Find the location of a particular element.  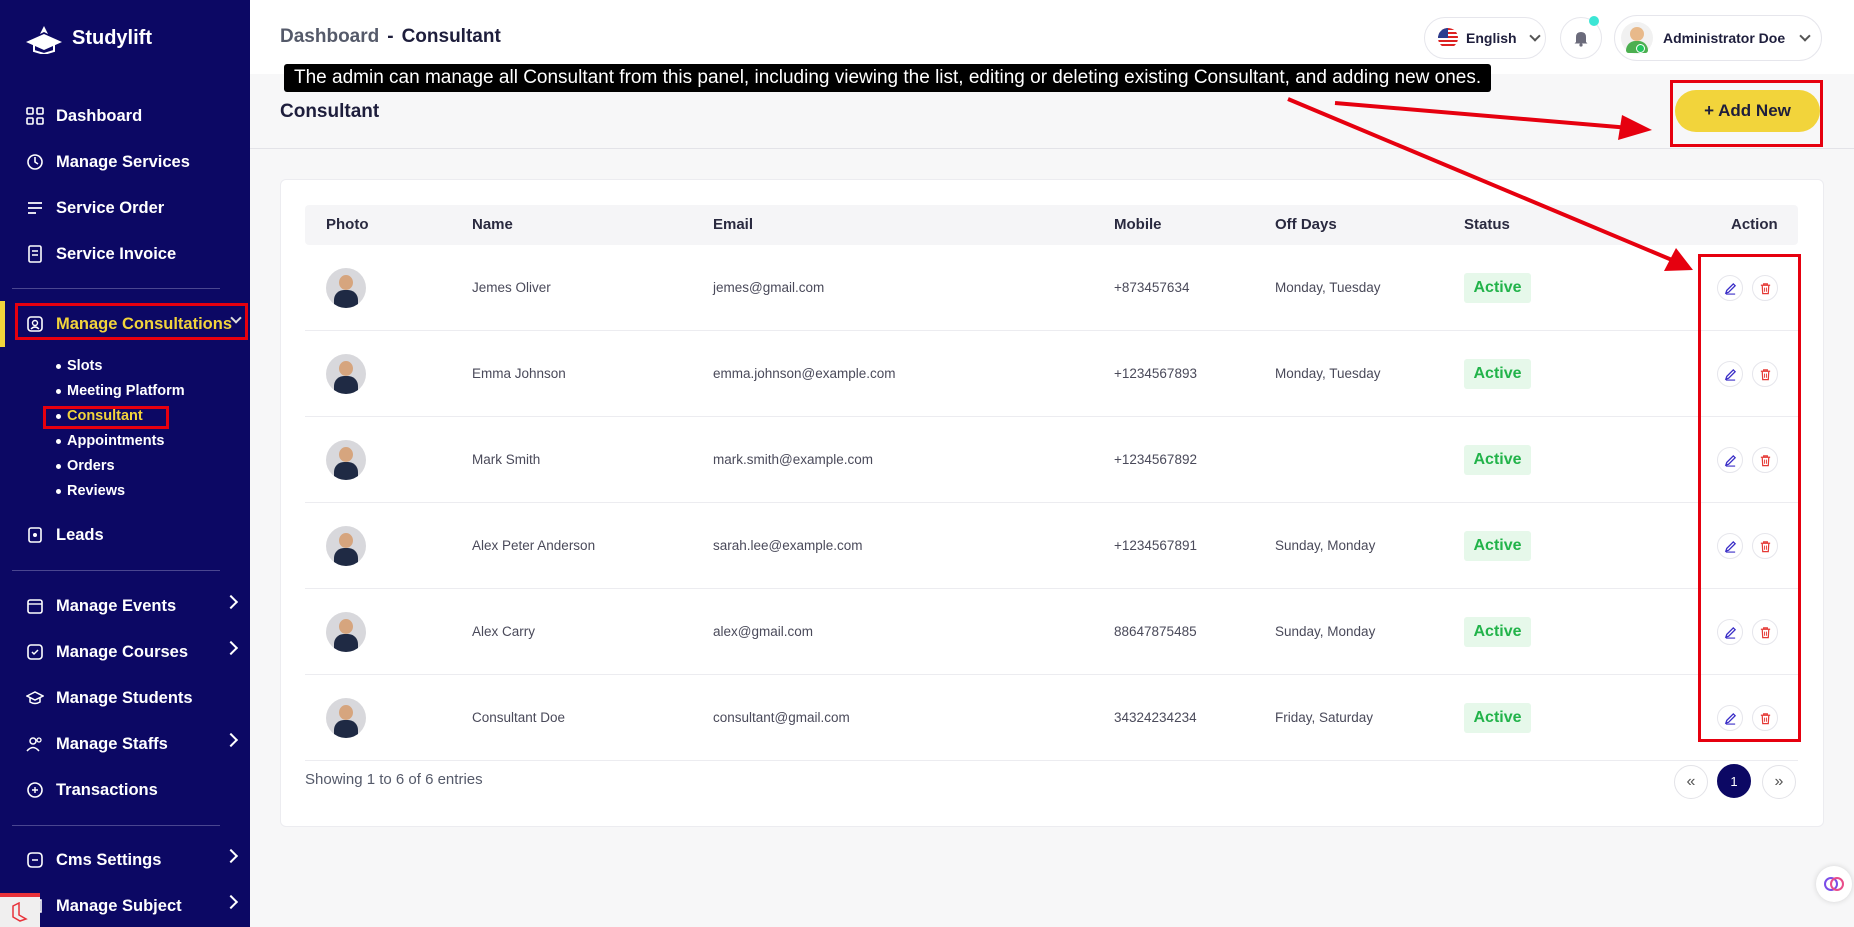

sidebar-item-label: Transactions is located at coordinates (107, 789).